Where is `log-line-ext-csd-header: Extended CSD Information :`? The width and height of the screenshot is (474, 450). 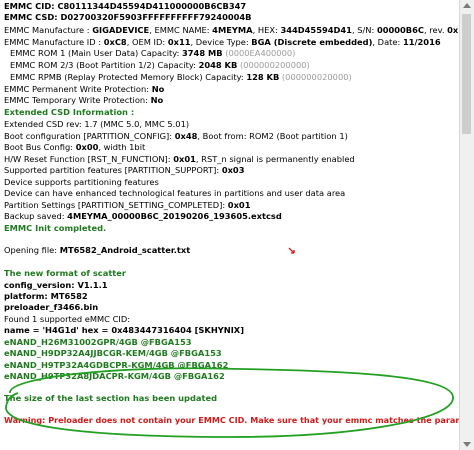
log-line-ext-csd-header: Extended CSD Information : is located at coordinates (69, 112).